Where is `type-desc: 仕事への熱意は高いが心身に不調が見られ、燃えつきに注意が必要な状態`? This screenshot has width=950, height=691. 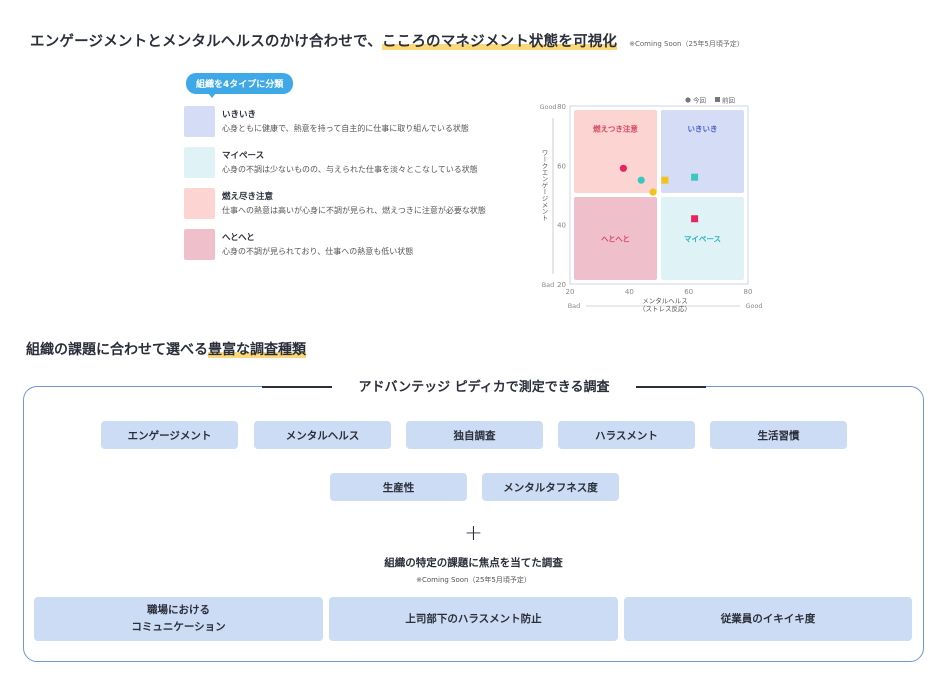
type-desc: 仕事への熱意は高いが心身に不調が見られ、燃えつきに注意が必要な状態 is located at coordinates (354, 210).